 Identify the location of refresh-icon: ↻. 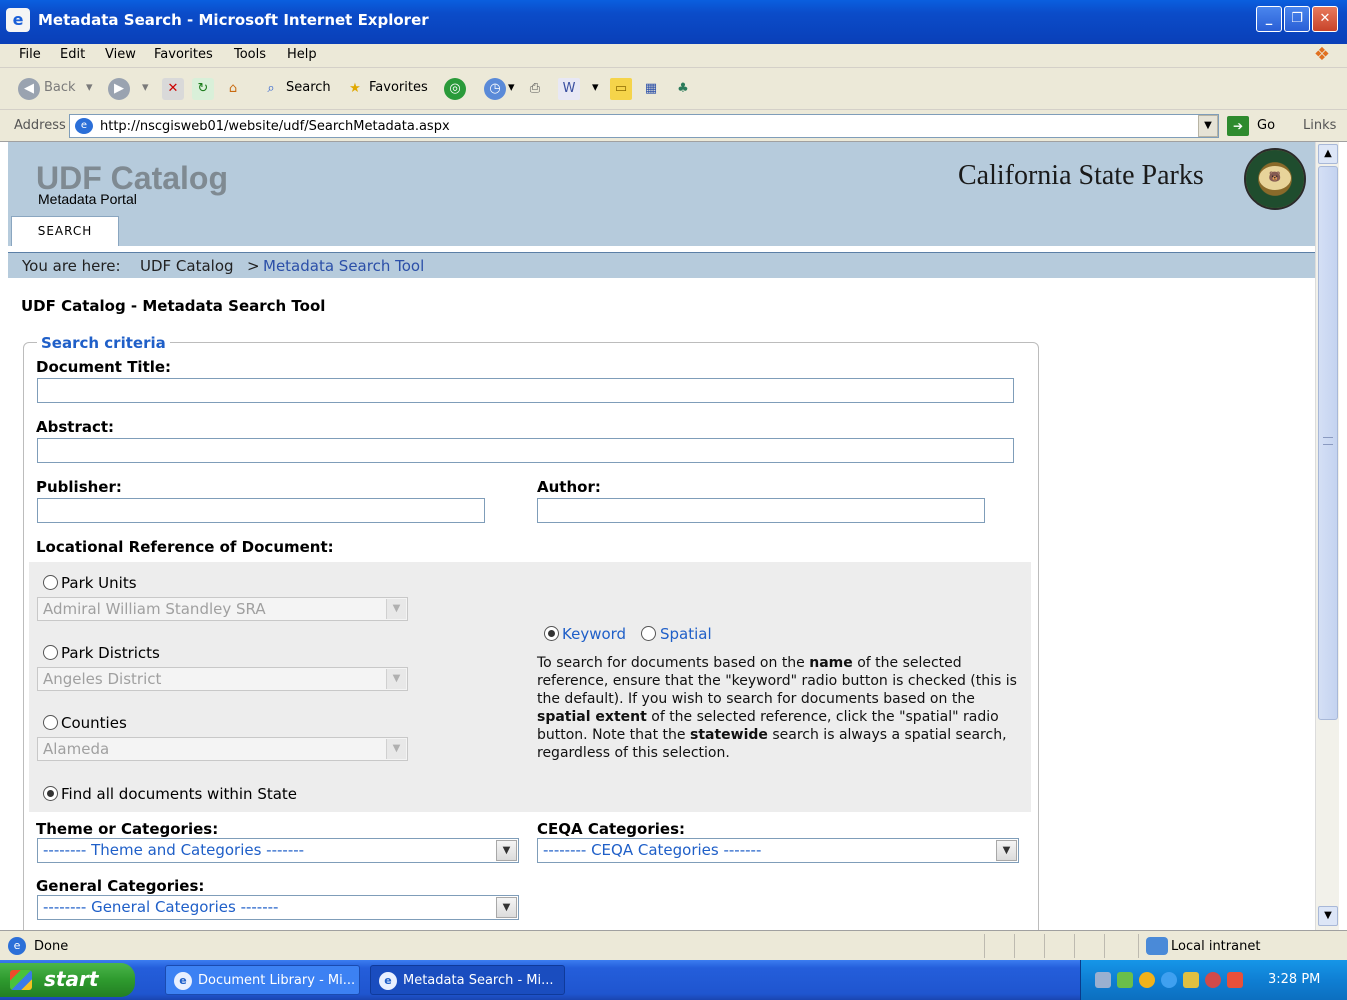
(203, 89).